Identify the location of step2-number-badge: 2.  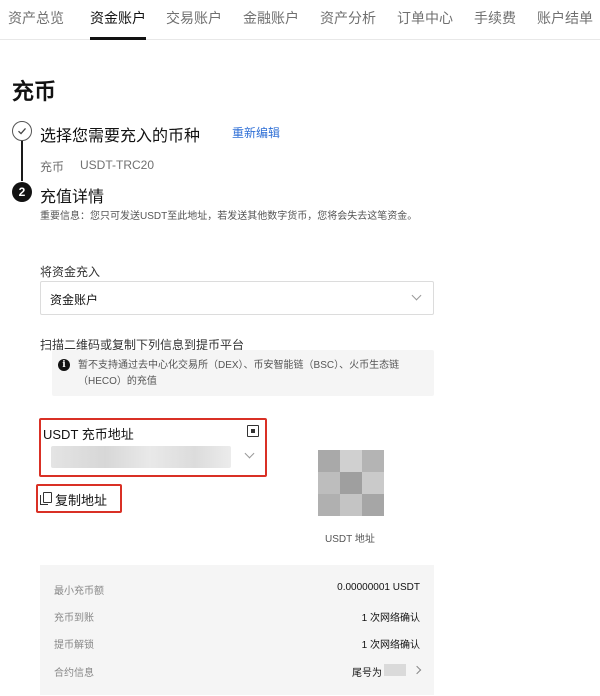
(22, 192).